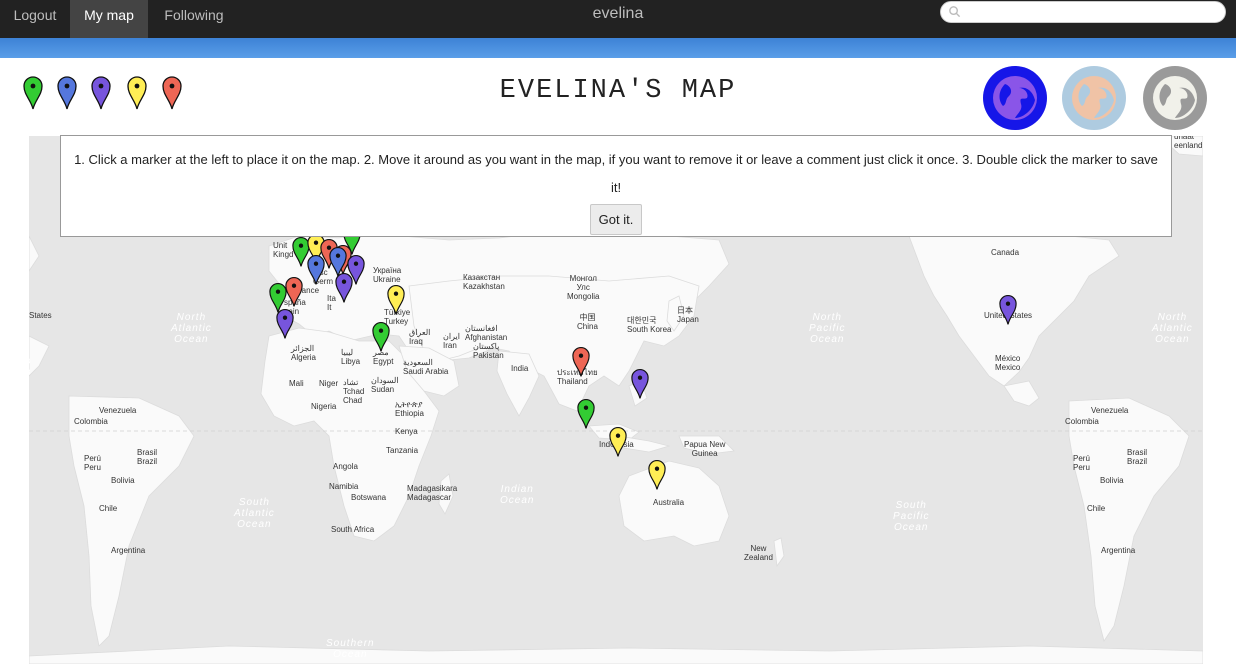 Image resolution: width=1236 pixels, height=664 pixels. What do you see at coordinates (1081, 463) in the screenshot?
I see `label-peru-right: Perú Peru` at bounding box center [1081, 463].